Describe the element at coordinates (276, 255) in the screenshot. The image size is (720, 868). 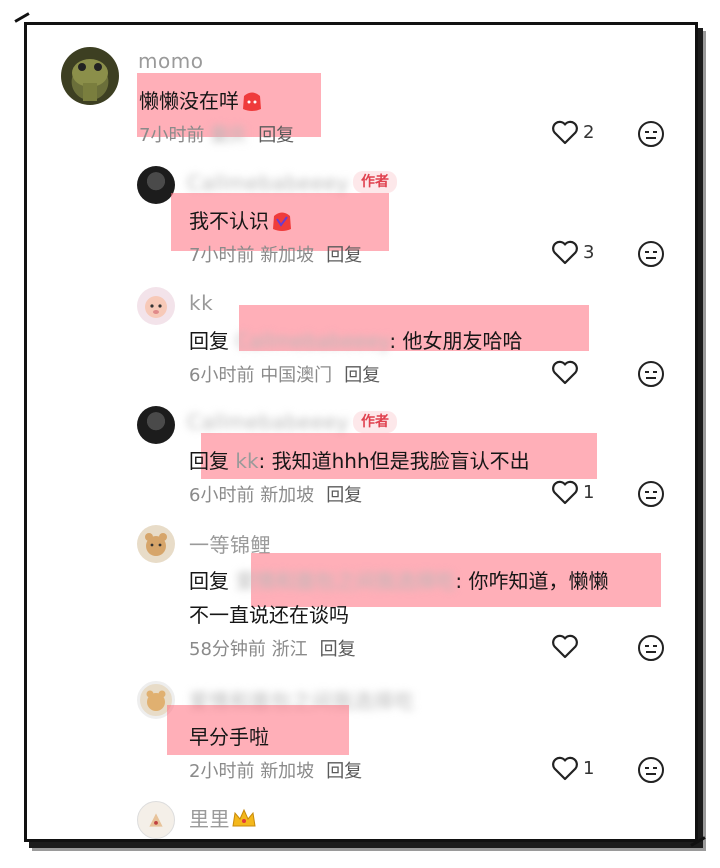
I see `comment-meta: 7小时前 新加坡 回复` at that location.